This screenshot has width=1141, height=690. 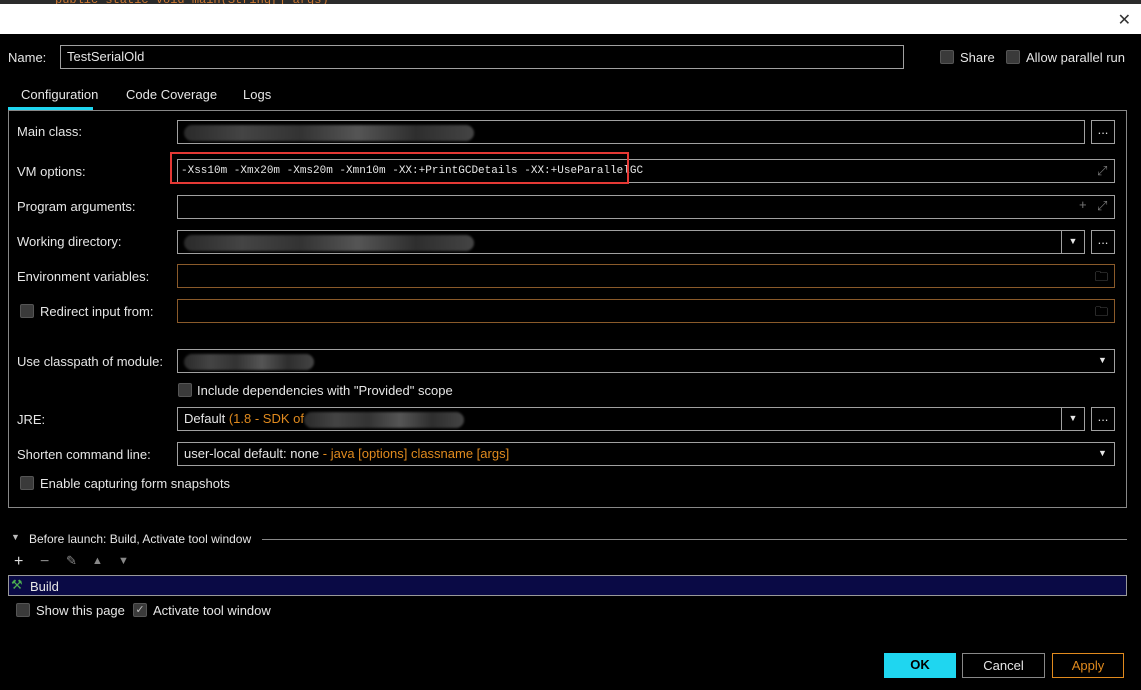 I want to click on main-class-label: Main class:, so click(x=50, y=131).